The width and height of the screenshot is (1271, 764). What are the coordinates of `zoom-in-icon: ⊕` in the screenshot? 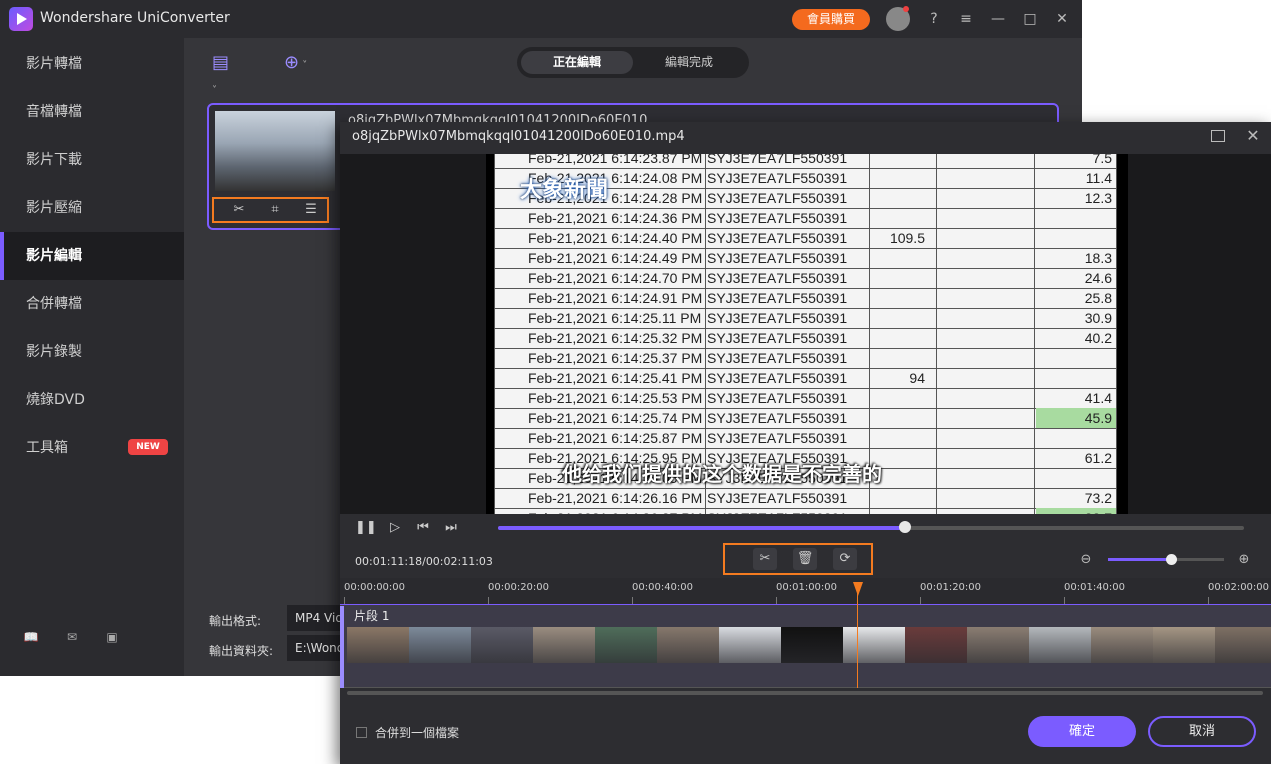 It's located at (1244, 560).